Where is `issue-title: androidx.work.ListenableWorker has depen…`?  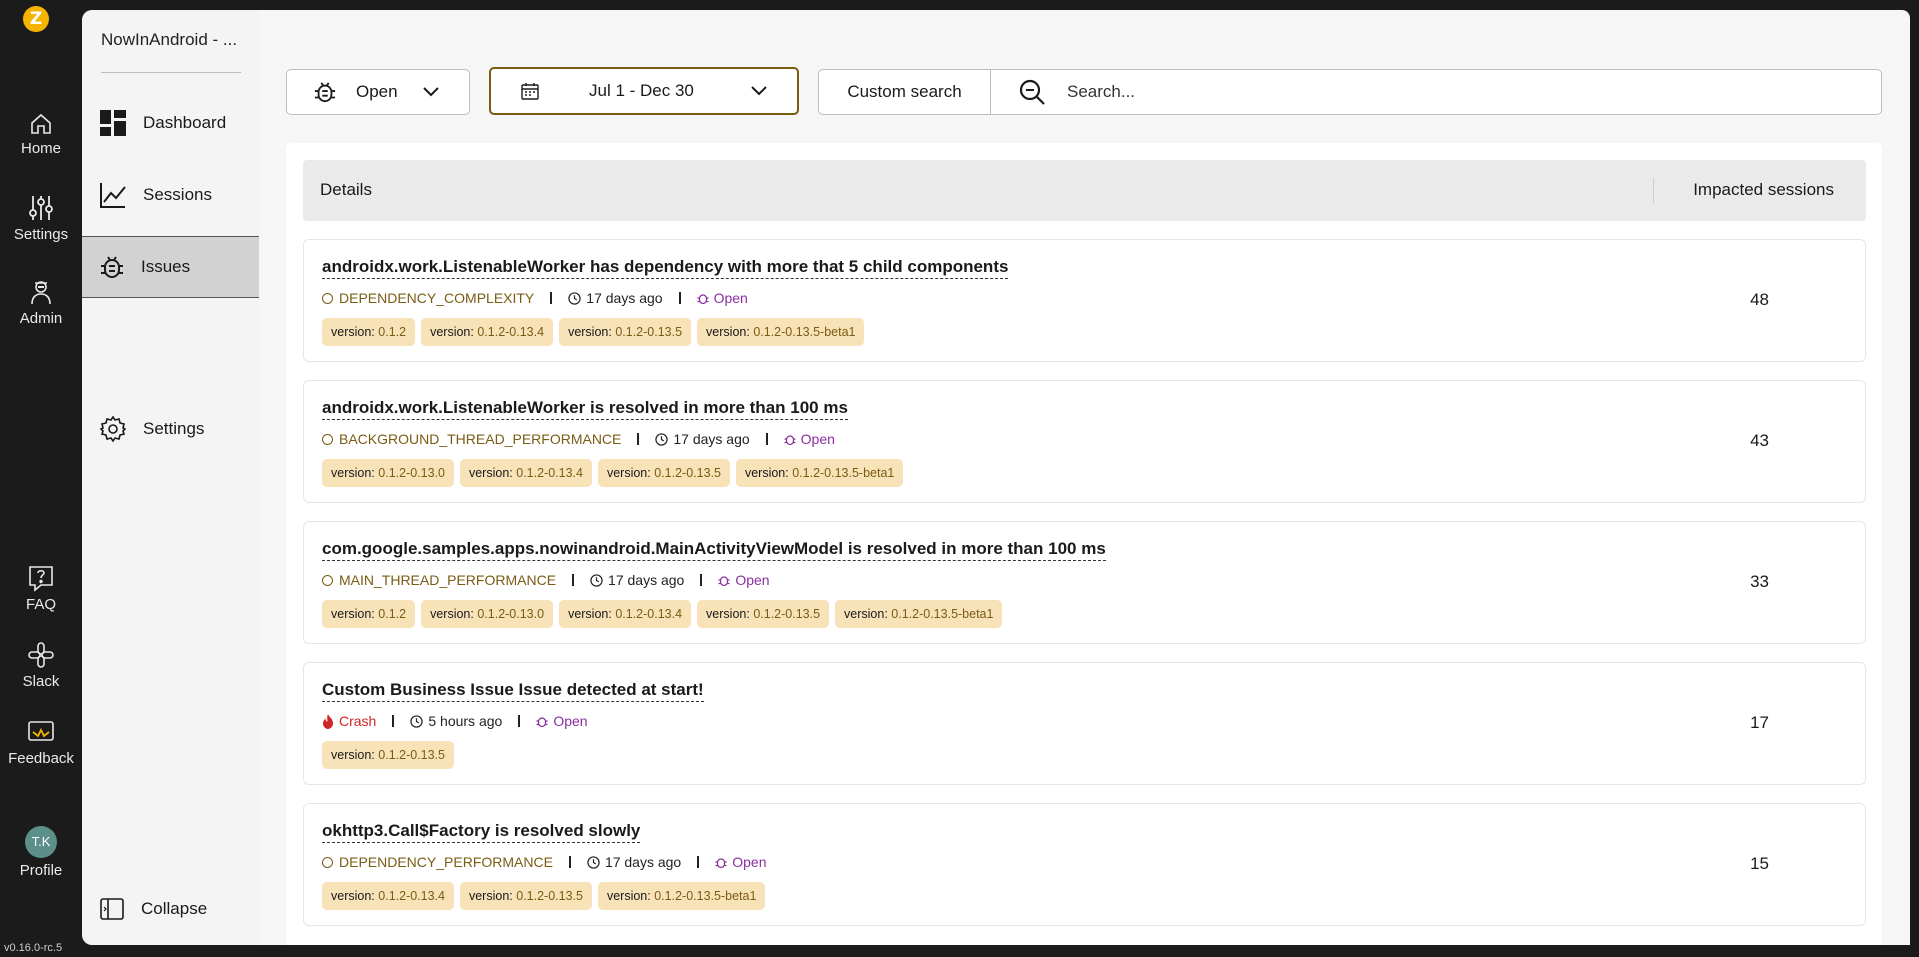 issue-title: androidx.work.ListenableWorker has depen… is located at coordinates (665, 268).